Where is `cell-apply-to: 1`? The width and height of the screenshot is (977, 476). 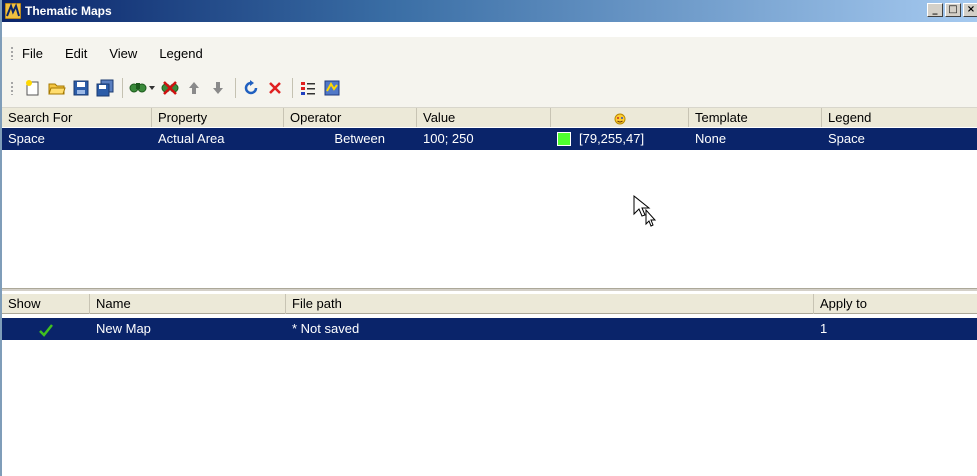 cell-apply-to: 1 is located at coordinates (824, 328).